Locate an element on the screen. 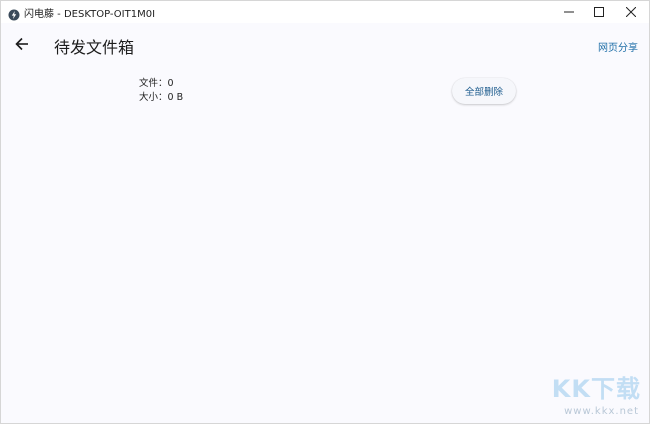  app-bar: 待发文件箱 网页分享 is located at coordinates (325, 45).